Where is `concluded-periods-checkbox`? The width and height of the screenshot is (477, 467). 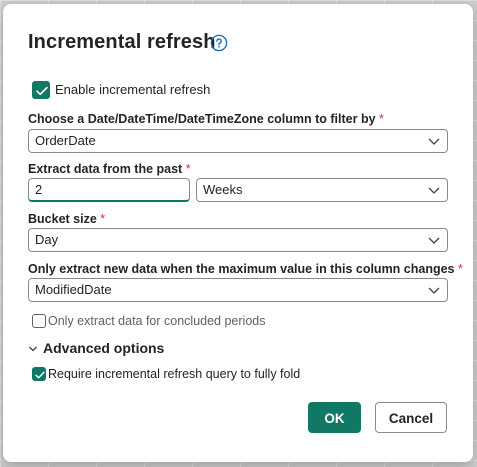 concluded-periods-checkbox is located at coordinates (39, 321).